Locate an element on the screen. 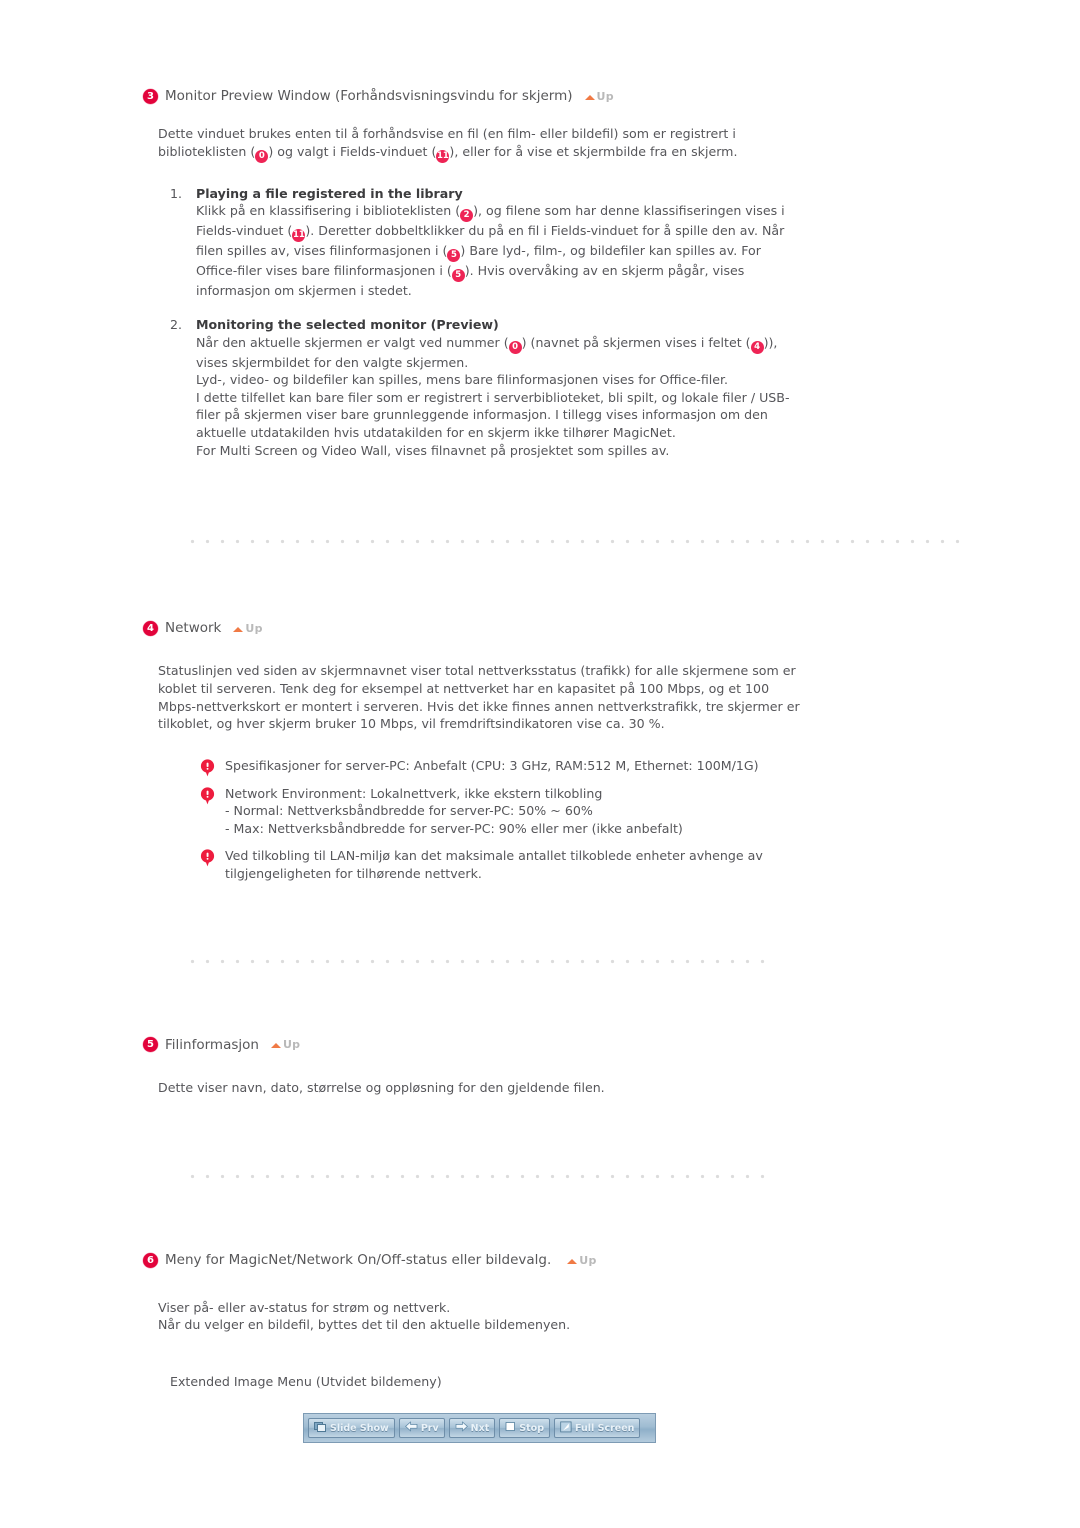 The width and height of the screenshot is (1080, 1528). prev-button: Prv is located at coordinates (421, 1428).